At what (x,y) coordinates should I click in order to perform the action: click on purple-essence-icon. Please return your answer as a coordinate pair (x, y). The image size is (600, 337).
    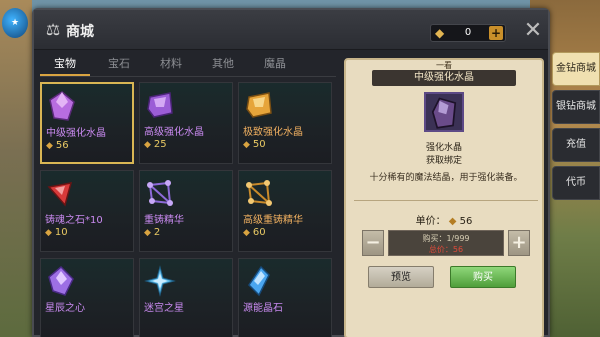
    Looking at the image, I should click on (160, 193).